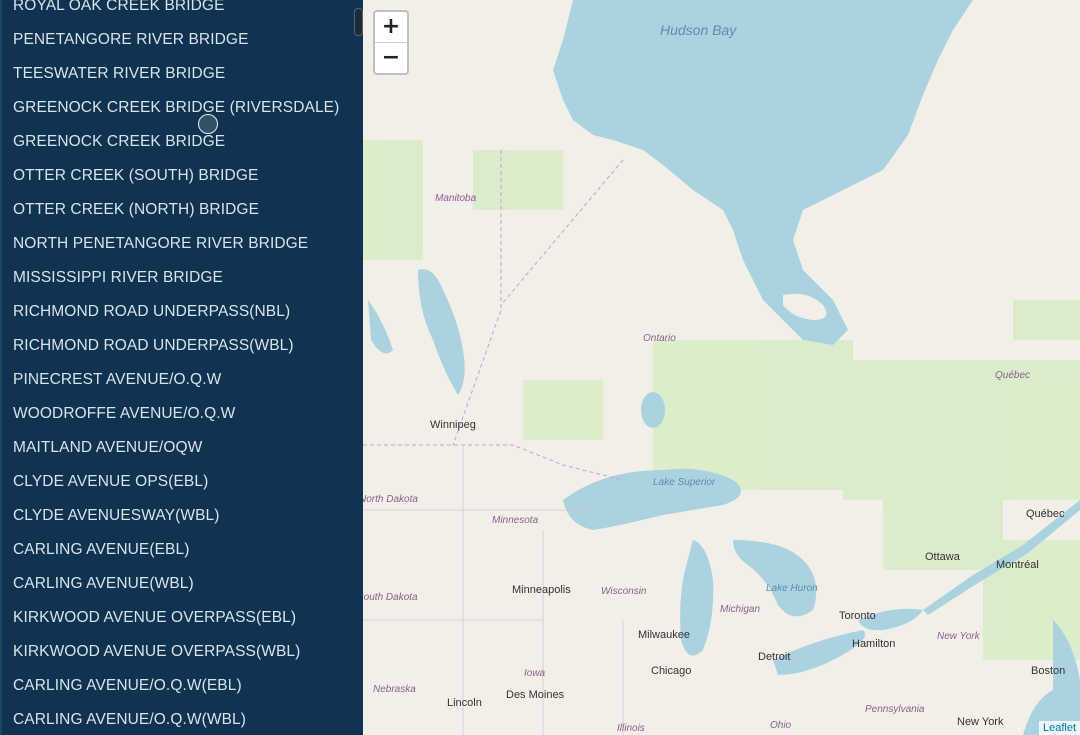  I want to click on bridge-list-item: PENETANGORE RIVER BRIDGE, so click(182, 40).